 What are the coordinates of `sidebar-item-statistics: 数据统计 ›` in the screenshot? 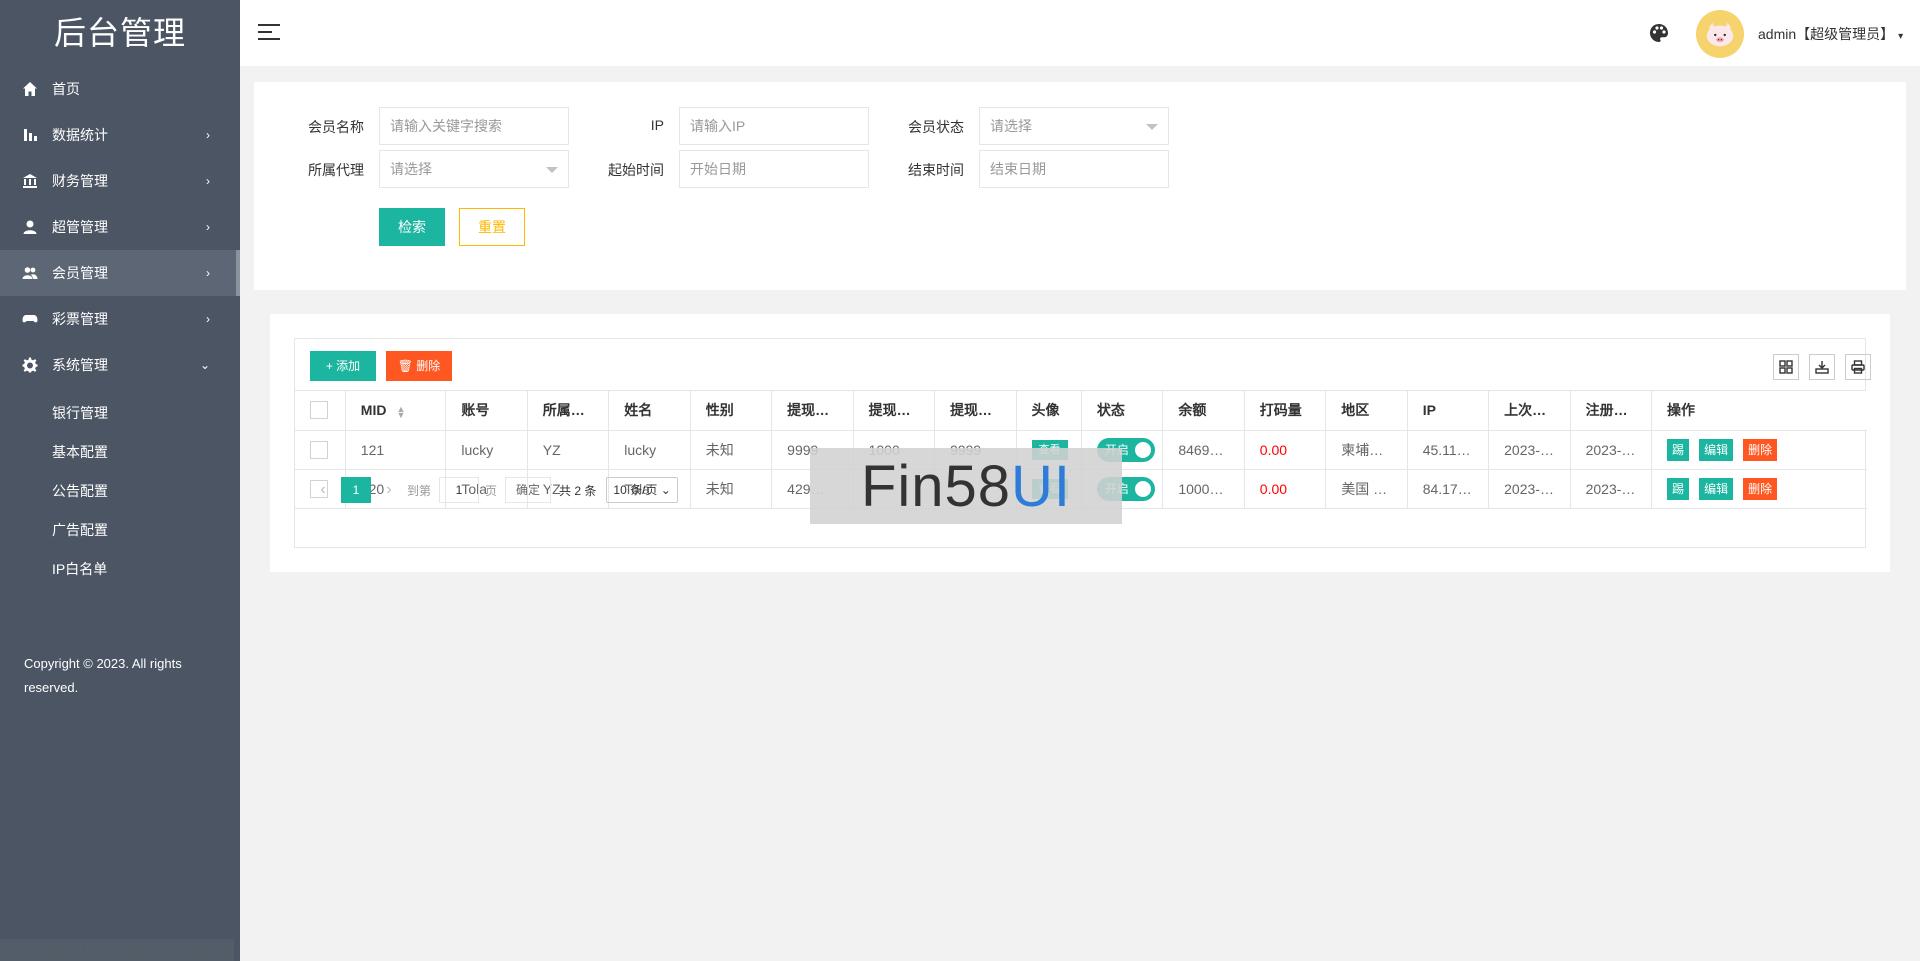 It's located at (120, 135).